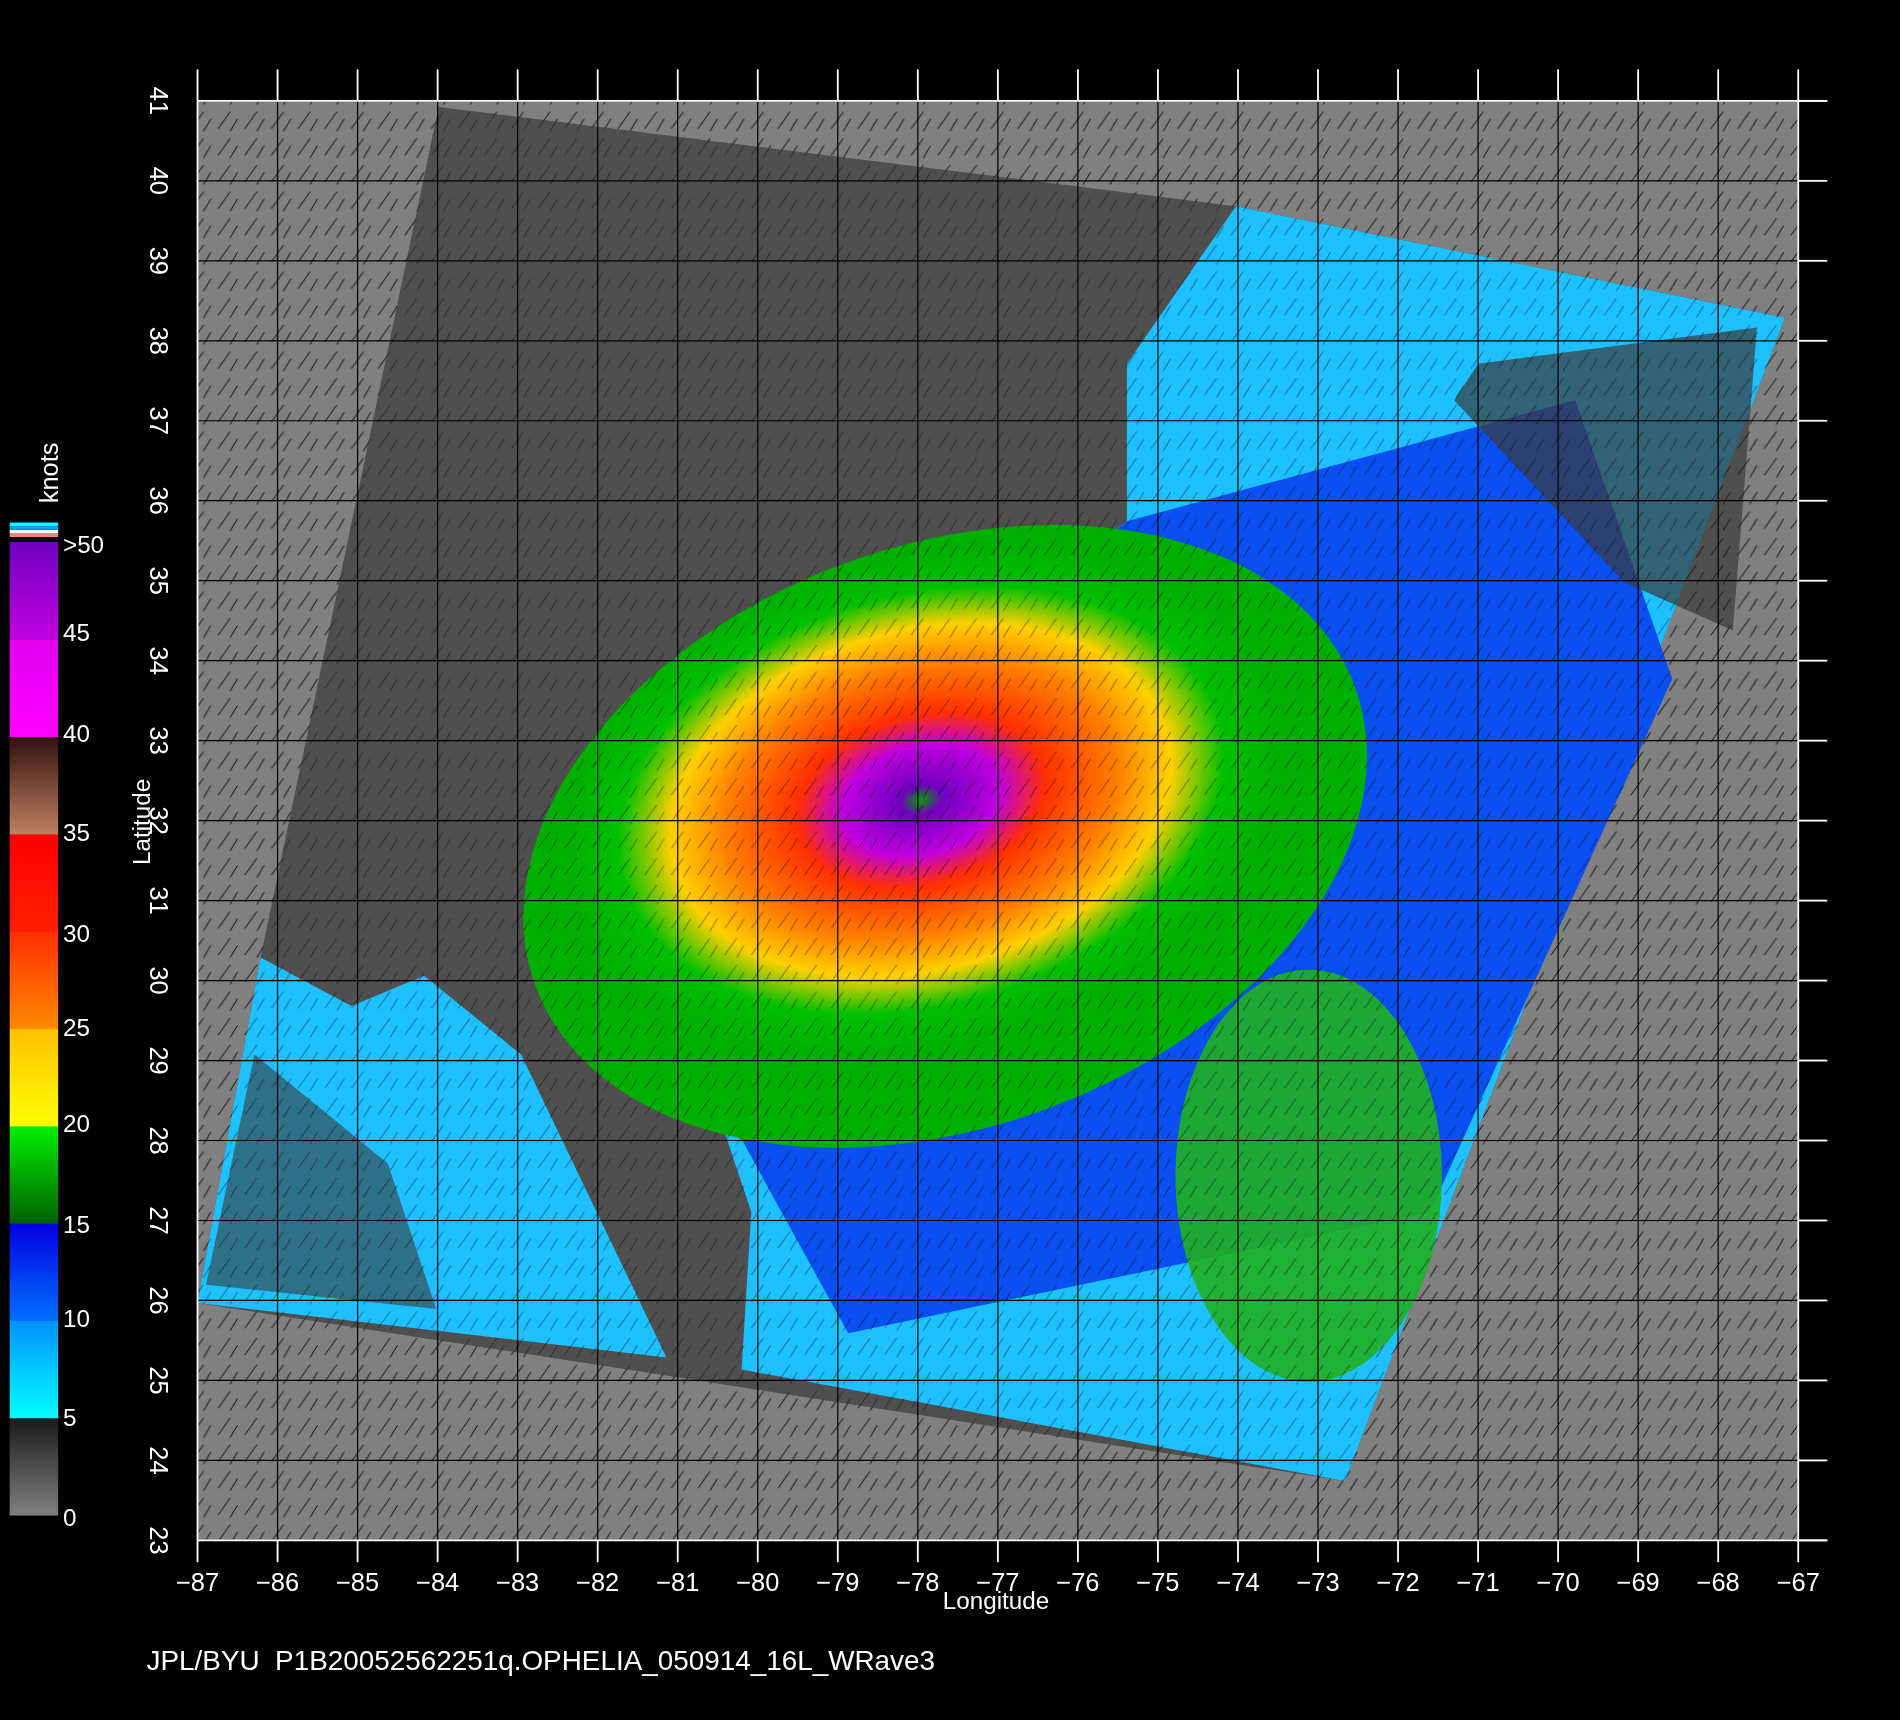 The height and width of the screenshot is (1720, 1900). I want to click on tick-label: −86, so click(277, 1582).